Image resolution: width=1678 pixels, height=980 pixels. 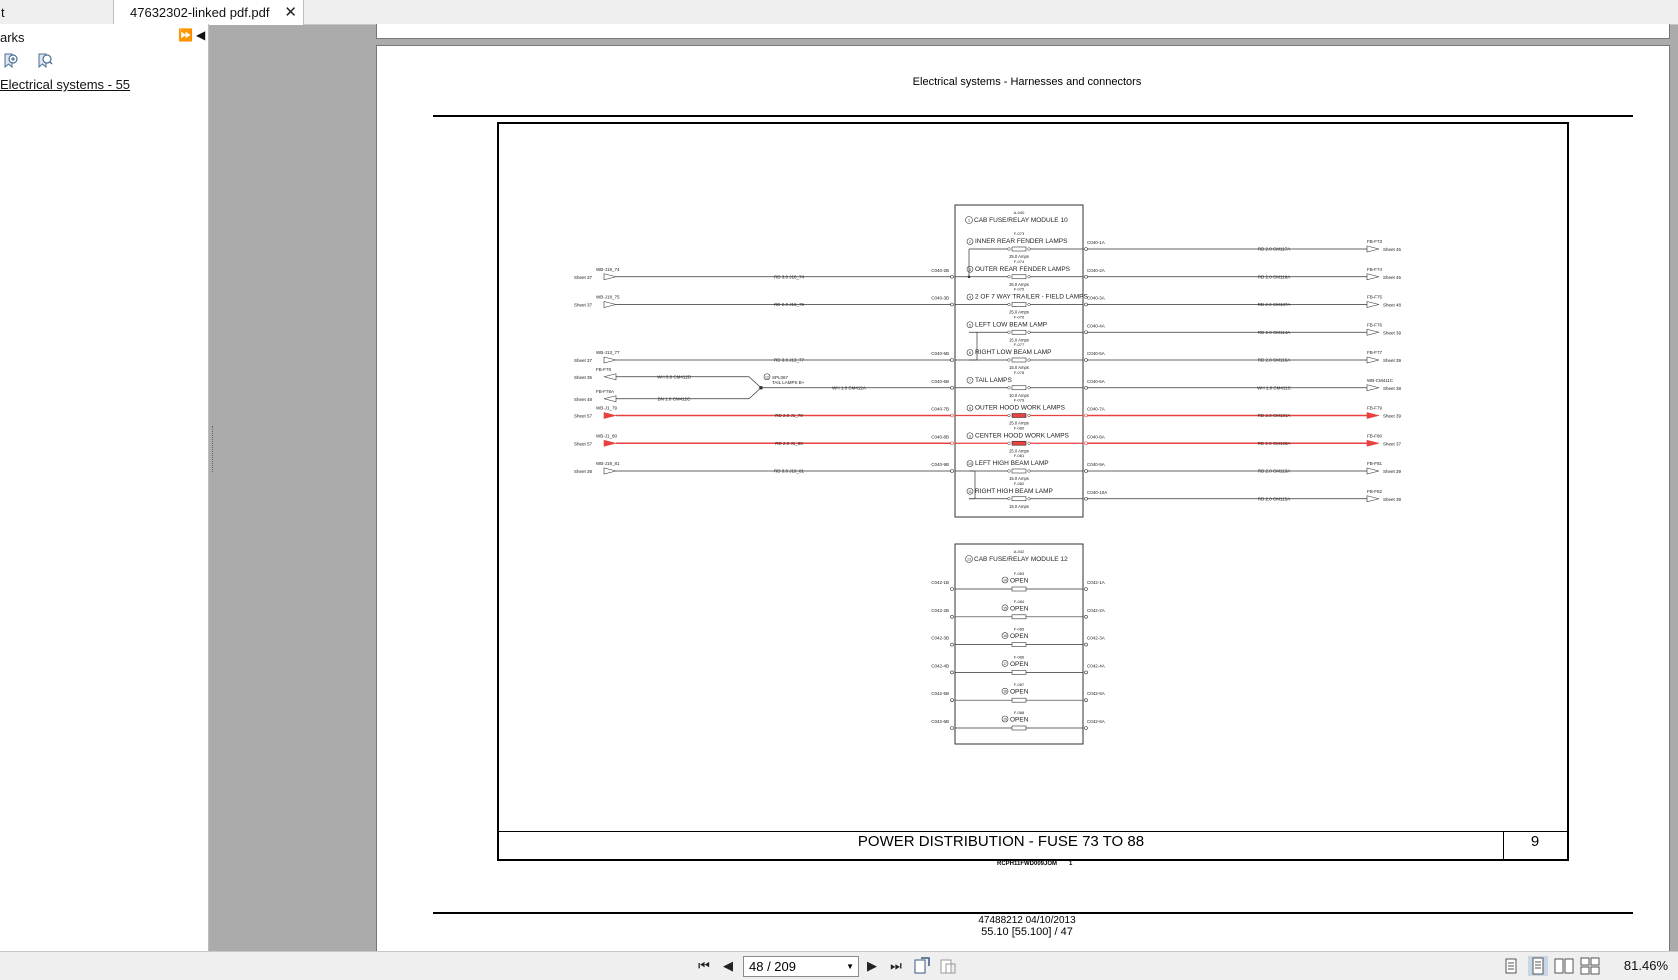 I want to click on fuse-id: F-073, so click(x=1019, y=233).